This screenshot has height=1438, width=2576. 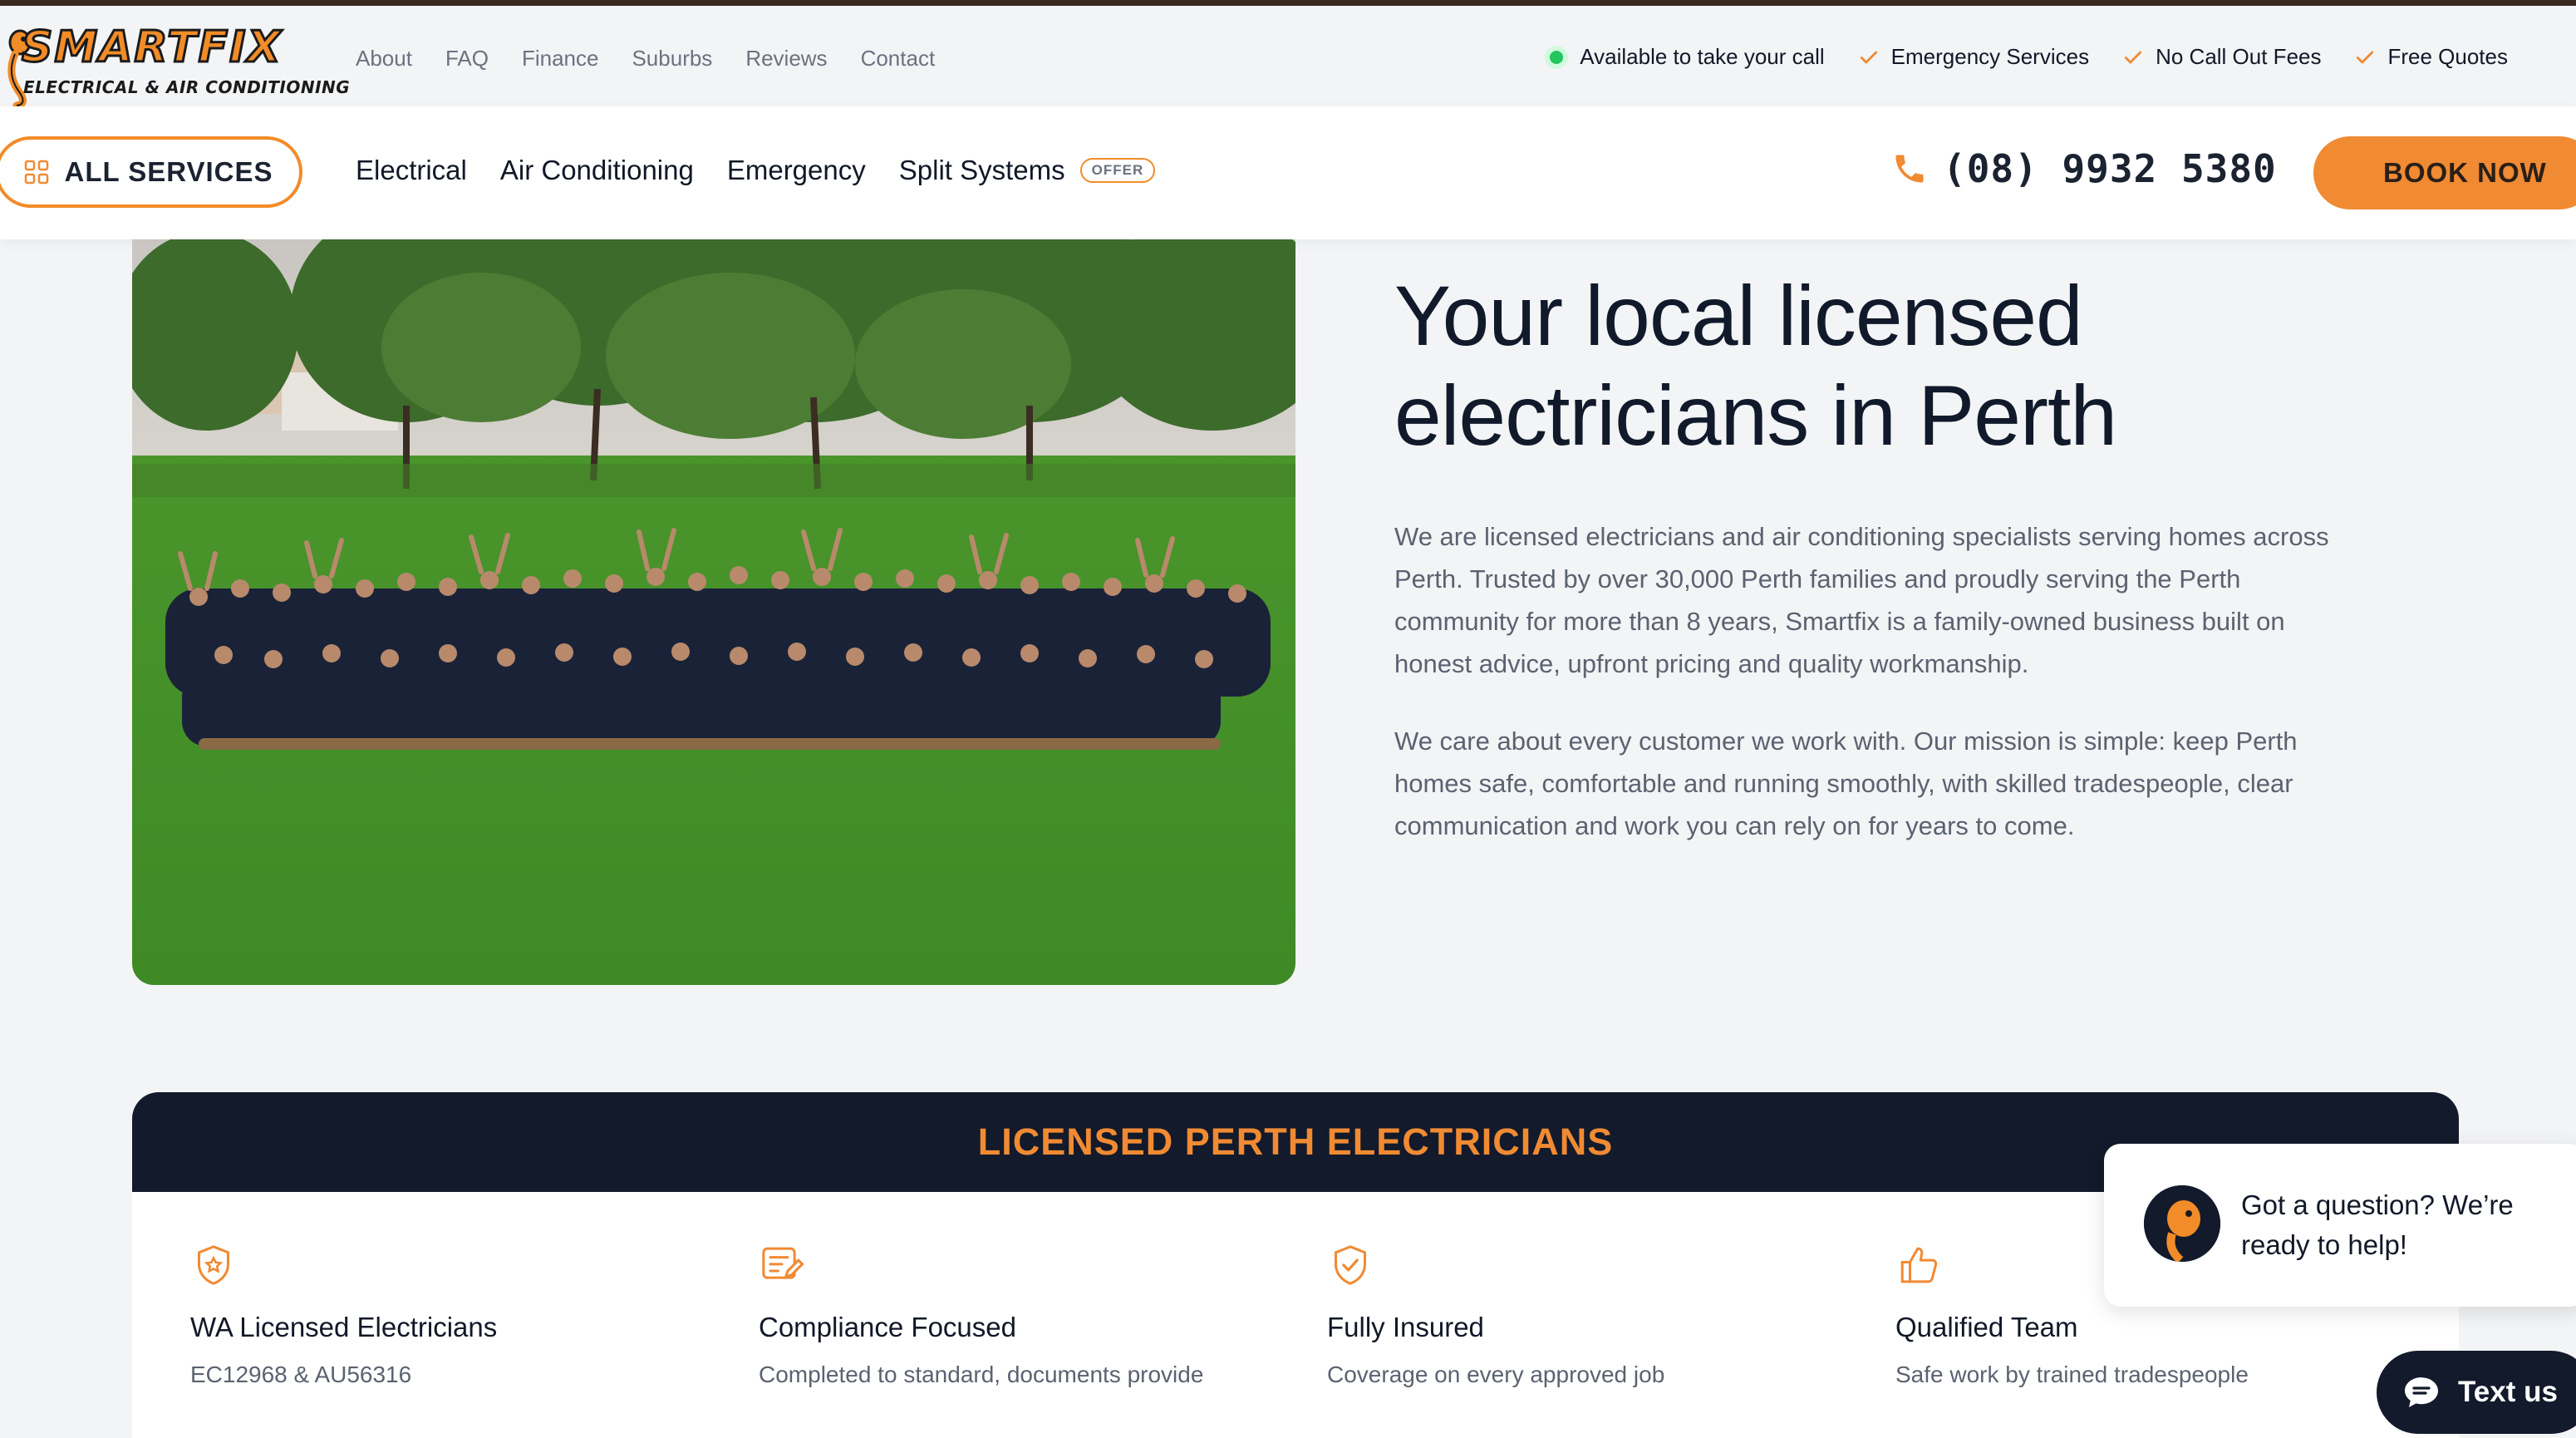 What do you see at coordinates (2239, 56) in the screenshot?
I see `badge-label: No Call Out Fees` at bounding box center [2239, 56].